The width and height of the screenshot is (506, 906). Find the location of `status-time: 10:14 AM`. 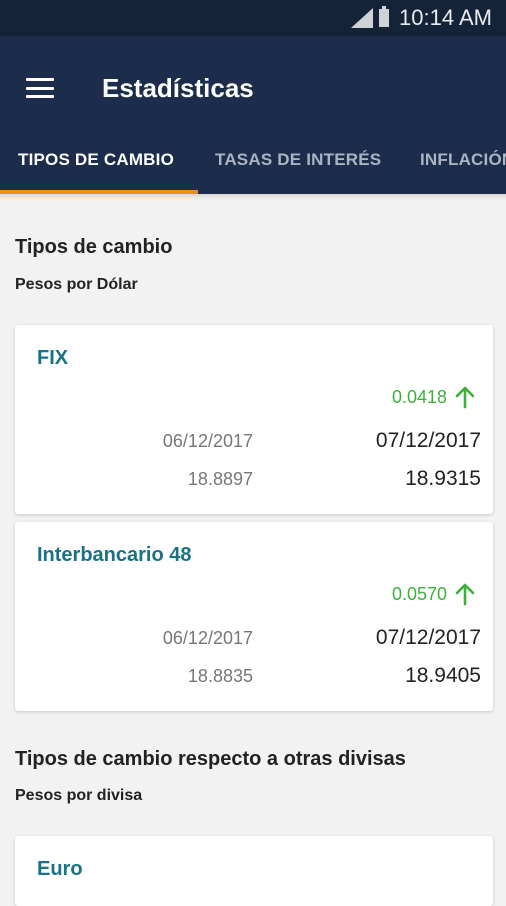

status-time: 10:14 AM is located at coordinates (445, 17).